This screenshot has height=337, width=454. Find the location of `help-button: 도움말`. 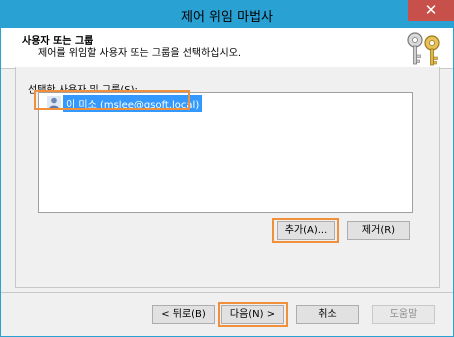

help-button: 도움말 is located at coordinates (403, 314).